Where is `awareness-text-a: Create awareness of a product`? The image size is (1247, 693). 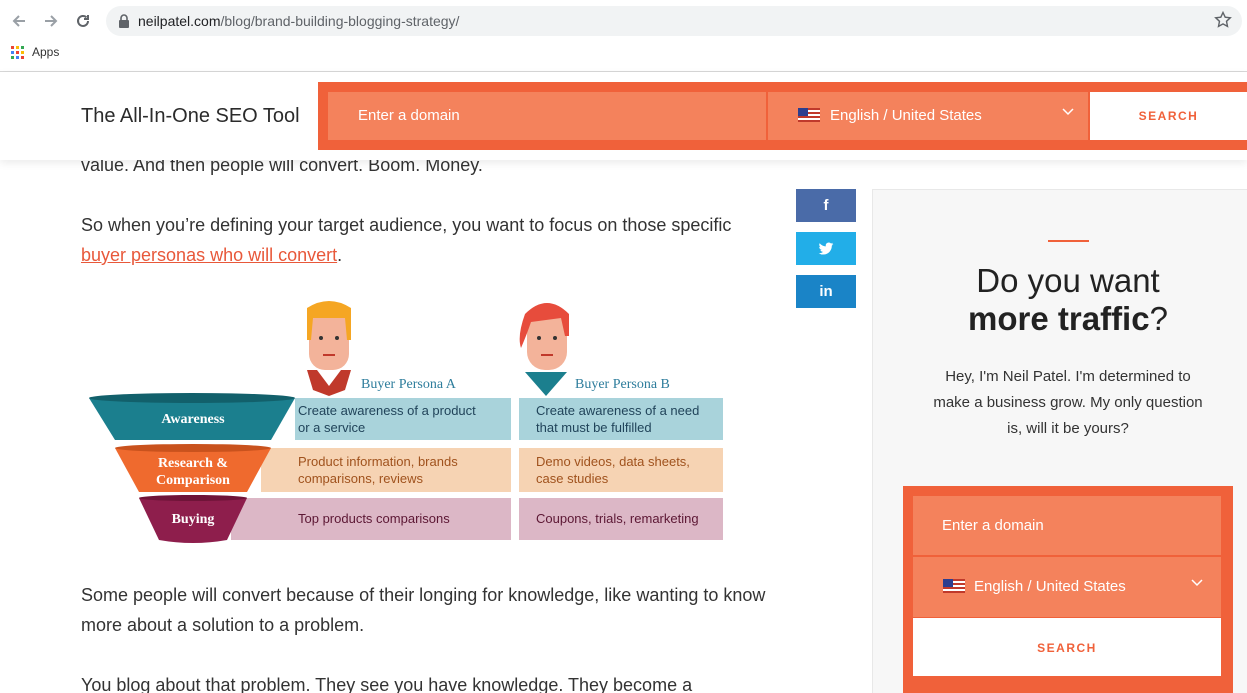
awareness-text-a: Create awareness of a product is located at coordinates (387, 410).